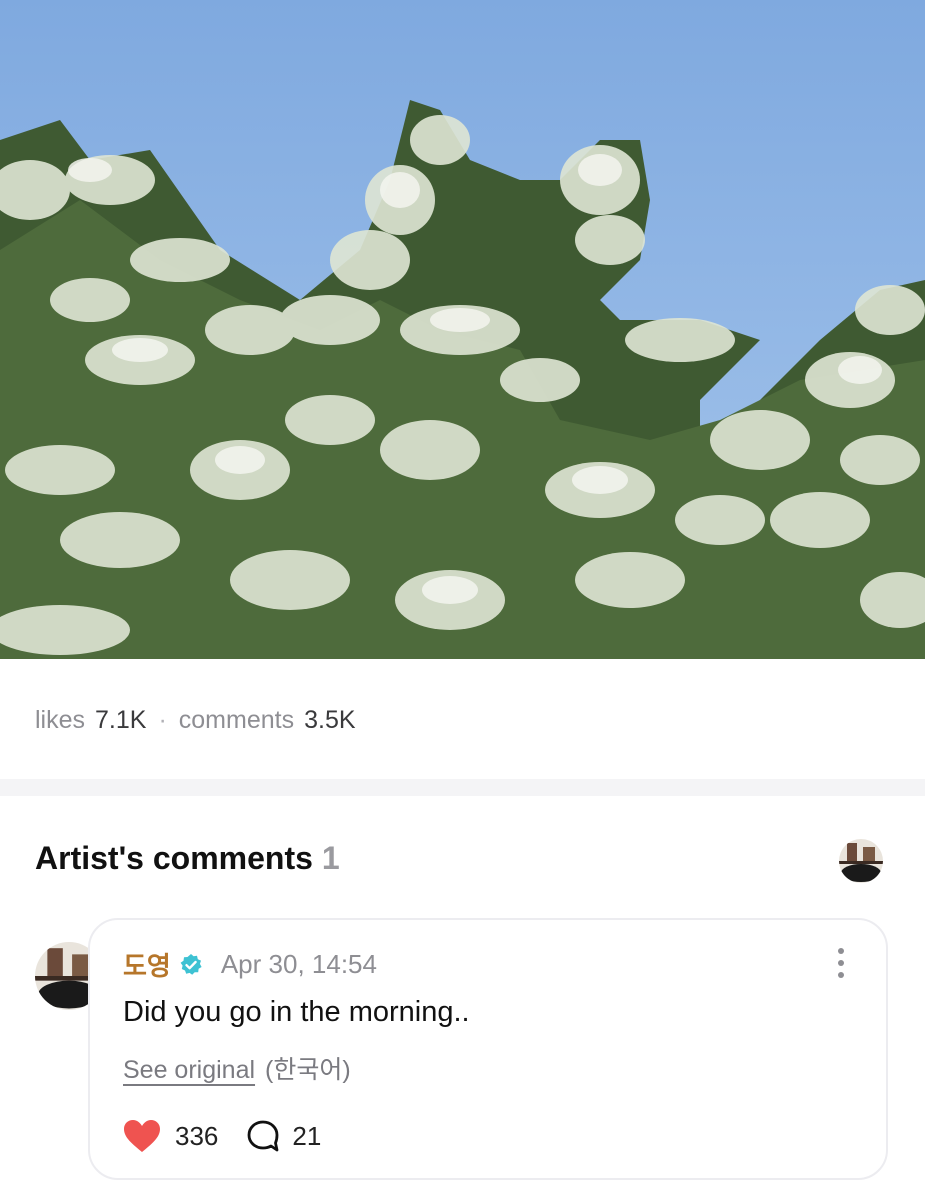  Describe the element at coordinates (222, 1136) in the screenshot. I see `comment-actions: 336 21` at that location.